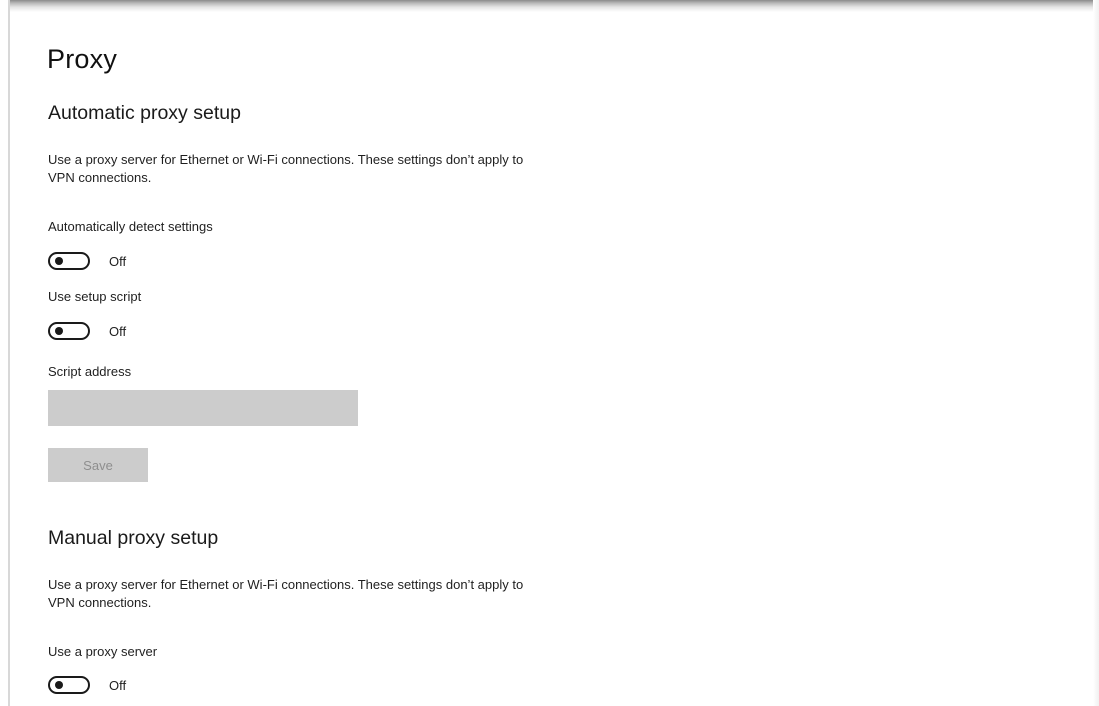 This screenshot has height=706, width=1099. What do you see at coordinates (118, 331) in the screenshot?
I see `setup-script-state: Off` at bounding box center [118, 331].